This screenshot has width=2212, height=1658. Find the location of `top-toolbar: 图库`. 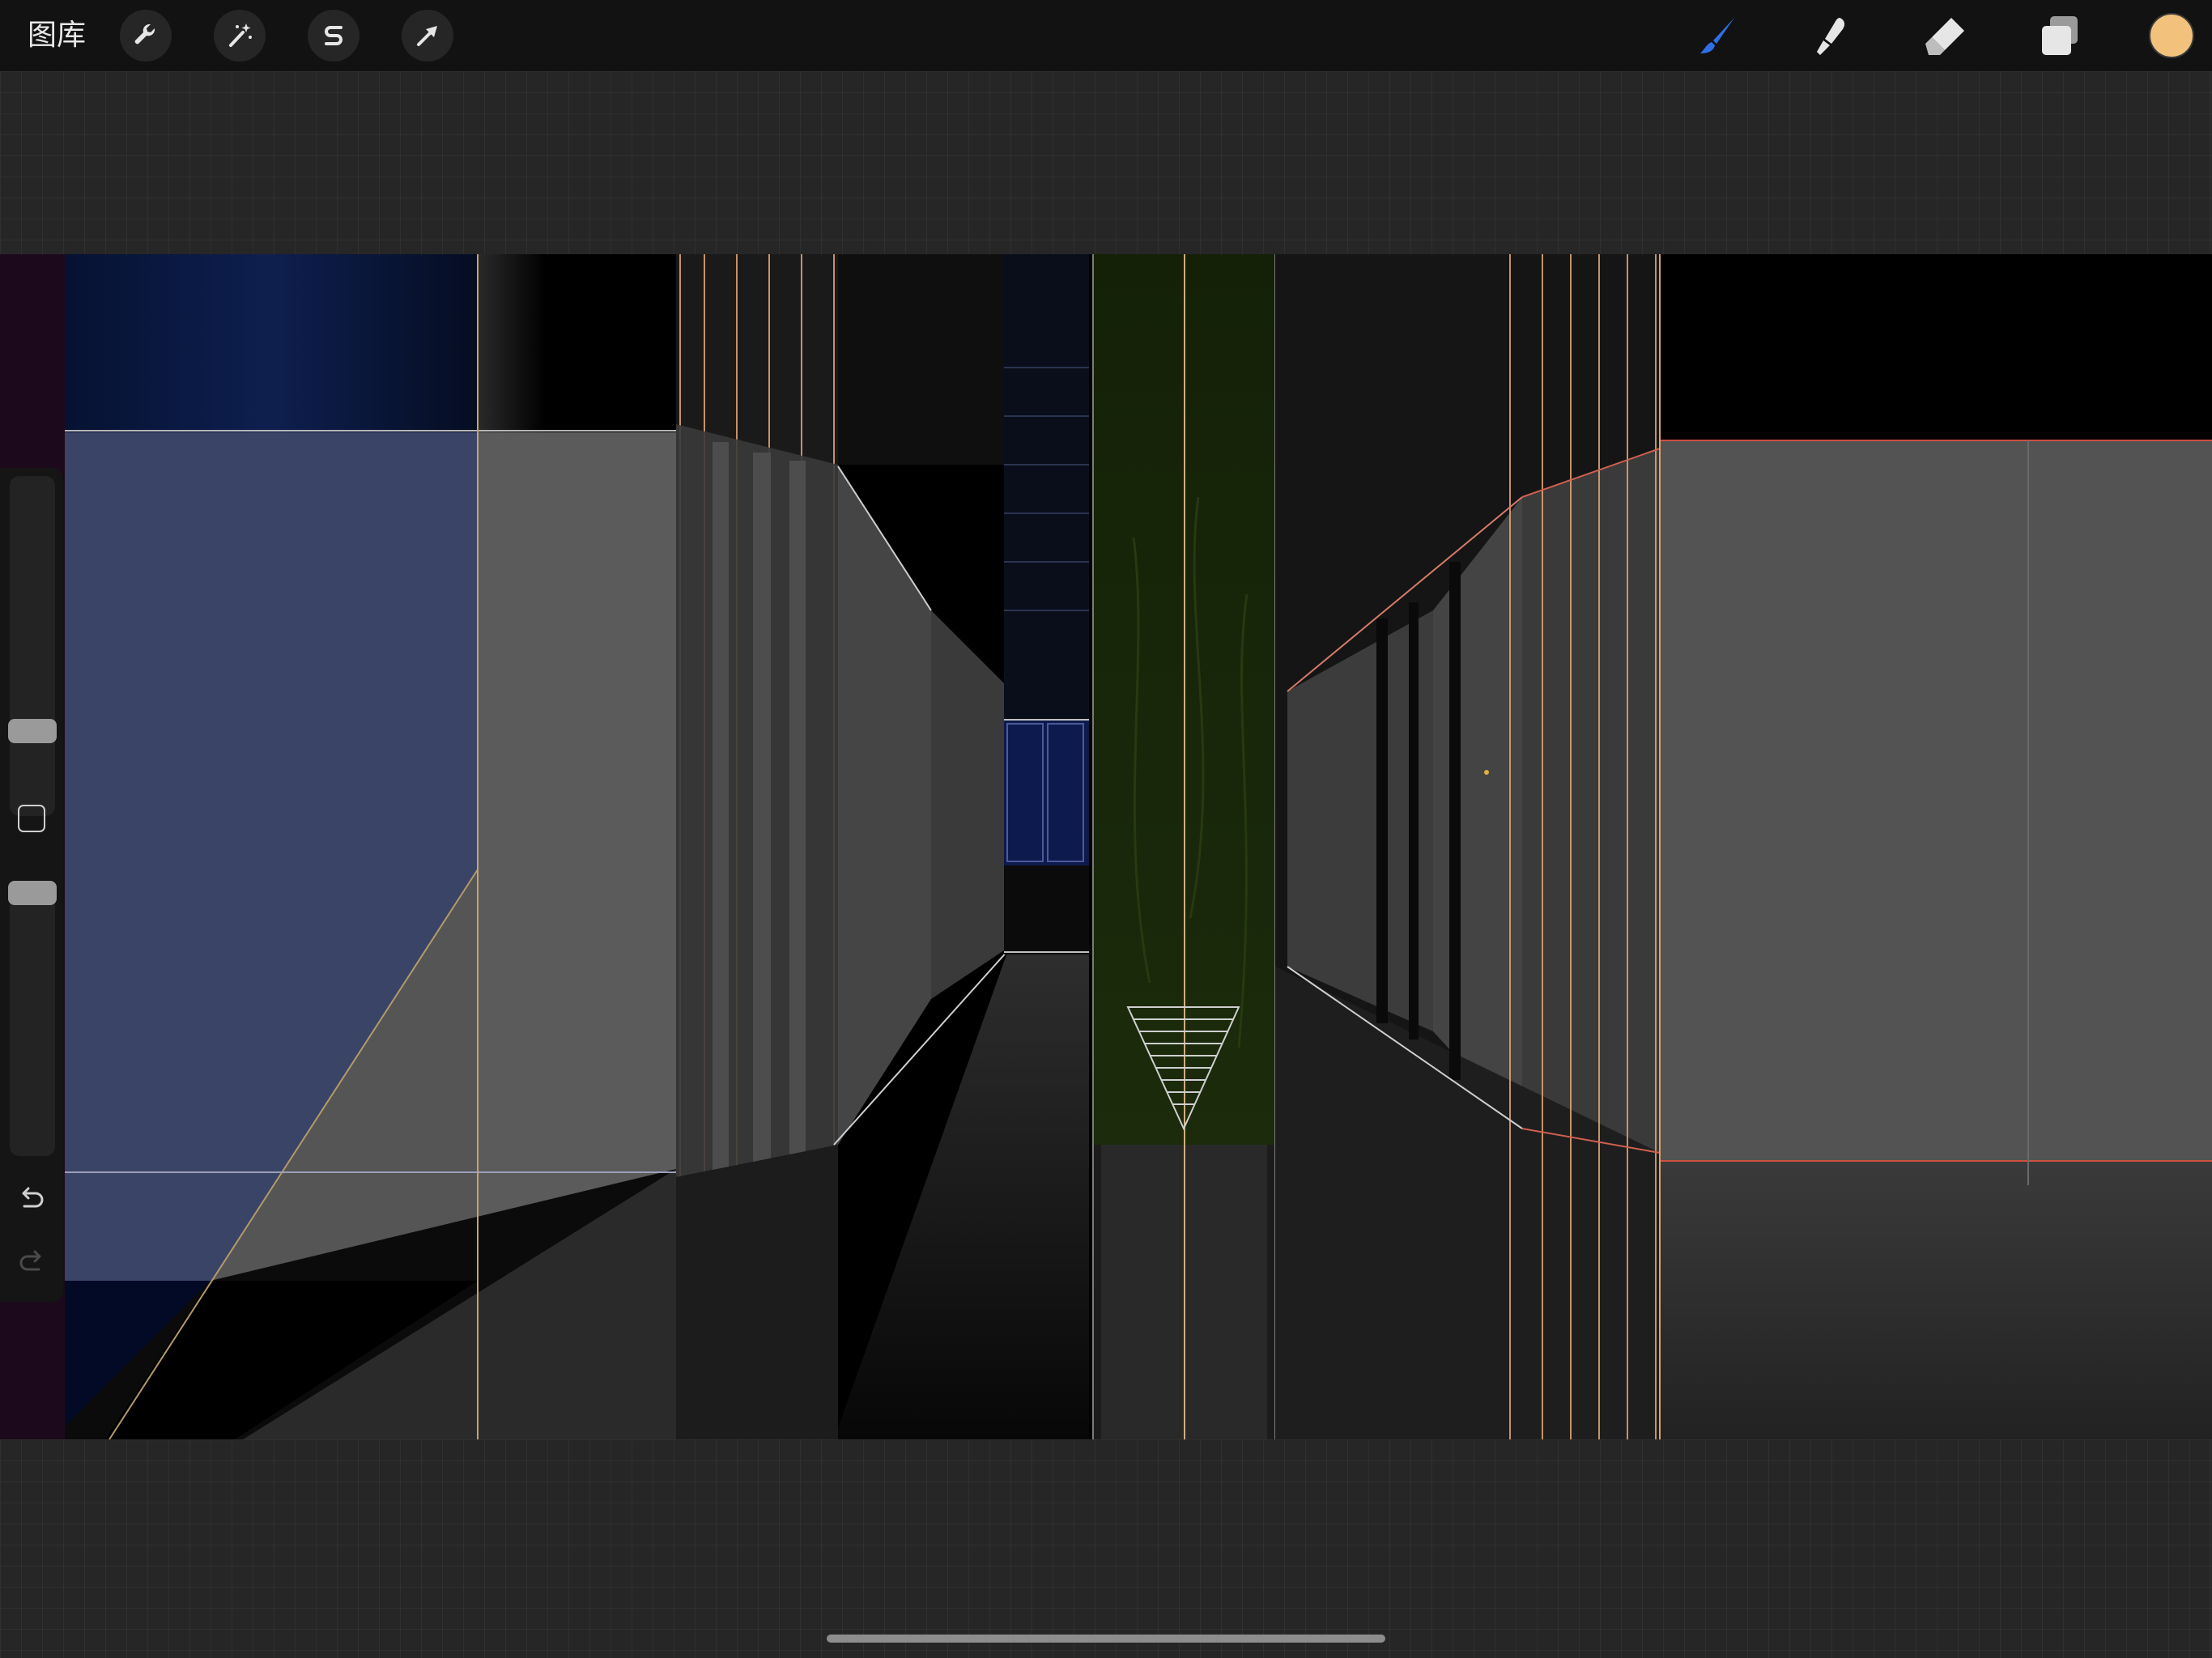

top-toolbar: 图库 is located at coordinates (1106, 35).